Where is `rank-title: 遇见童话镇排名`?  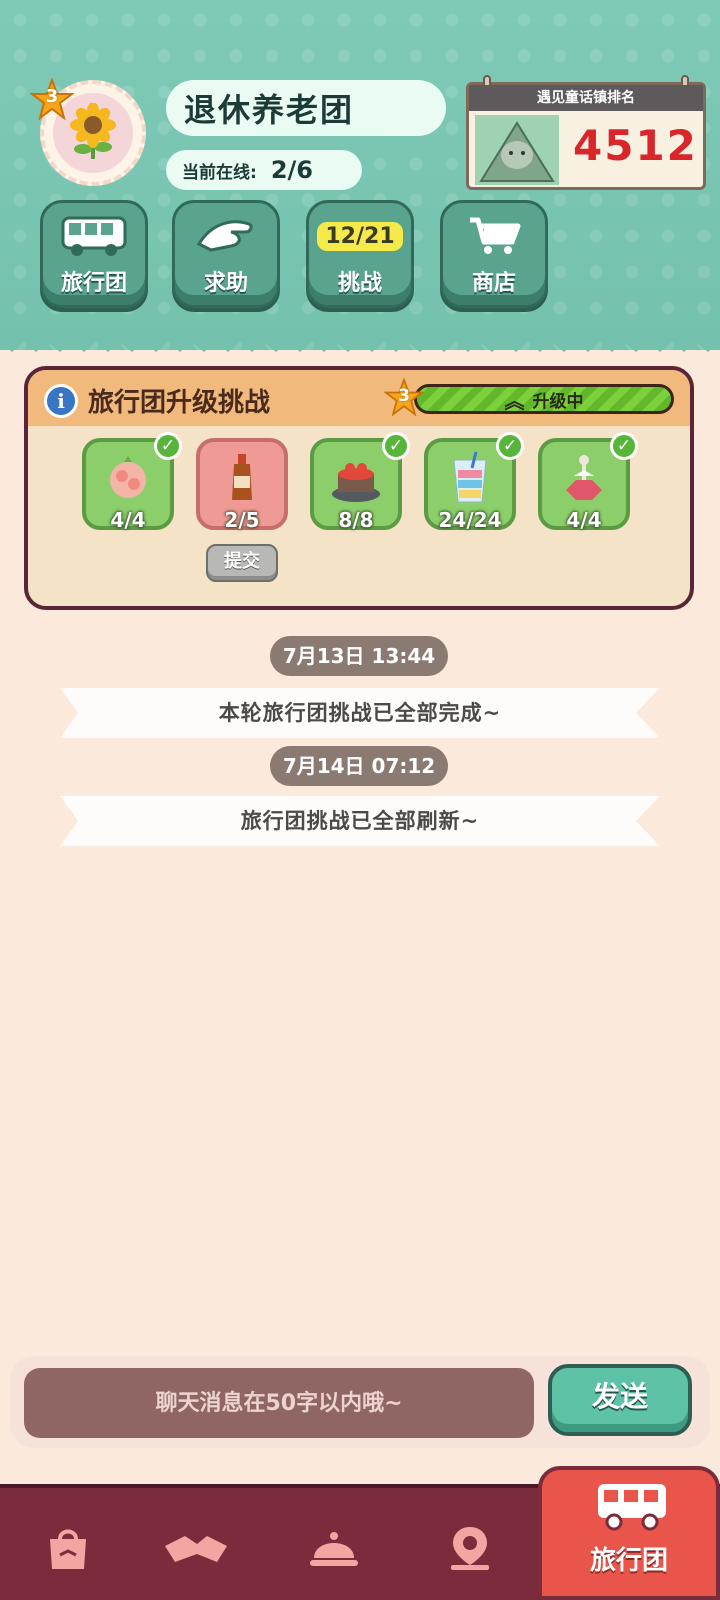
rank-title: 遇见童话镇排名 is located at coordinates (586, 98).